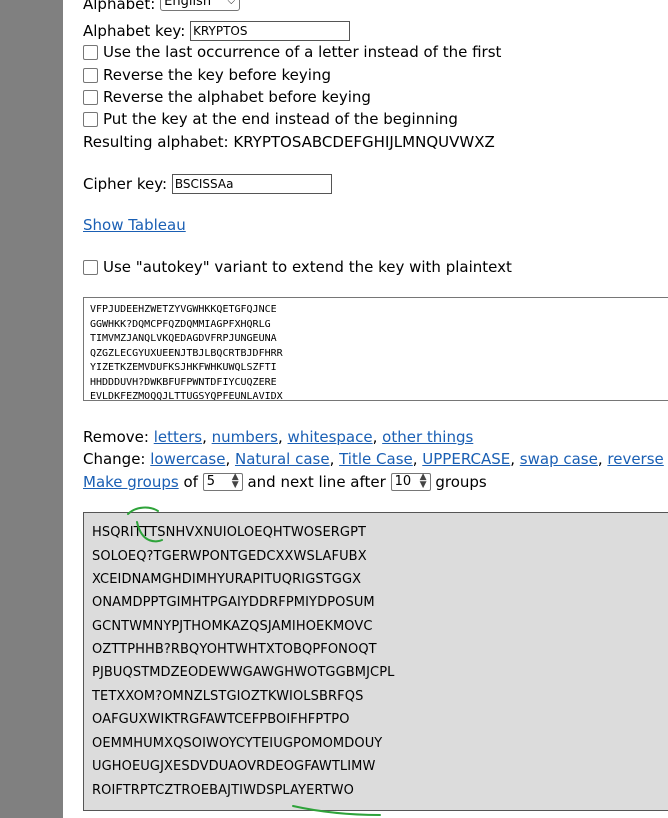 This screenshot has height=818, width=668. I want to click on show-tableau-link: Show Tableau, so click(134, 225).